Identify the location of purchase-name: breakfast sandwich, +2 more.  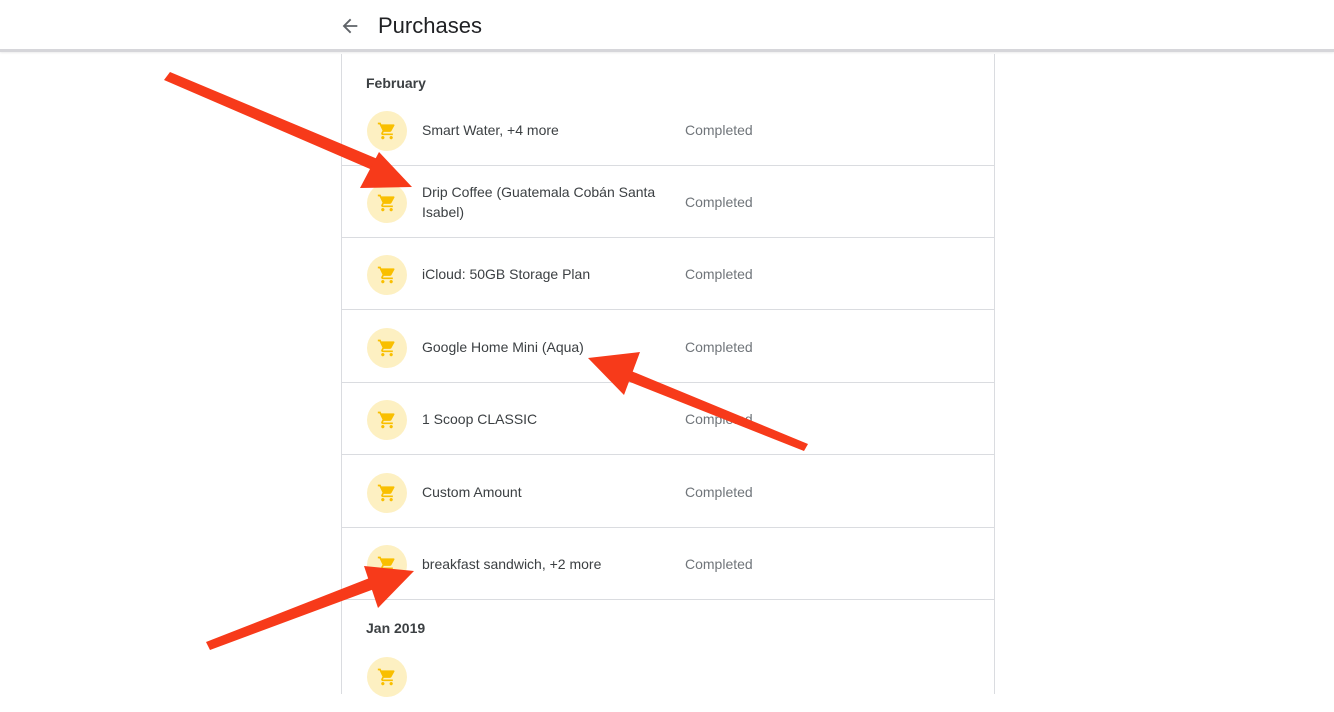
(512, 564).